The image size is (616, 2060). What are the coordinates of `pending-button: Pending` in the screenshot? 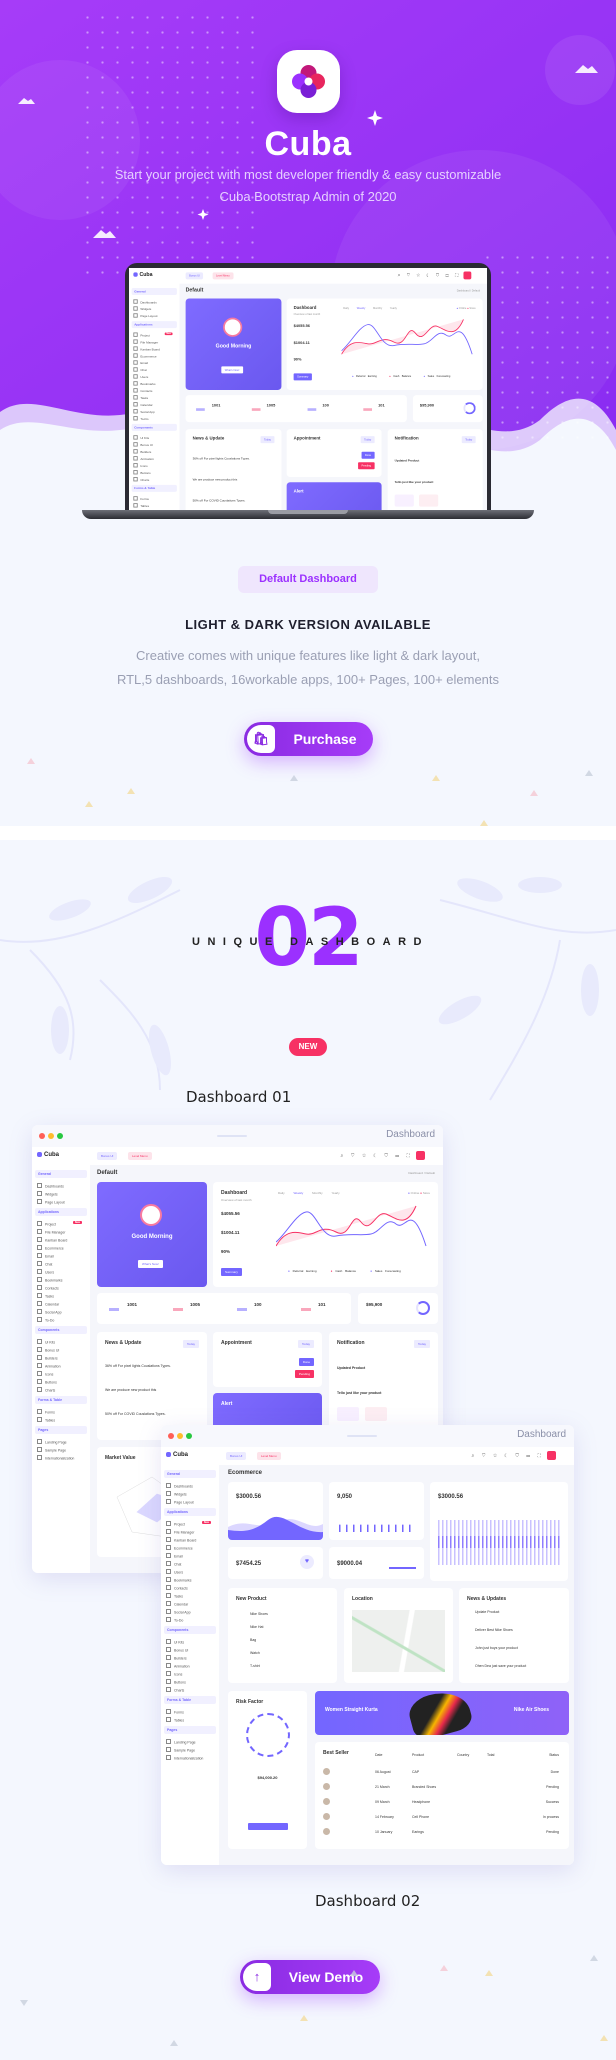 It's located at (304, 1374).